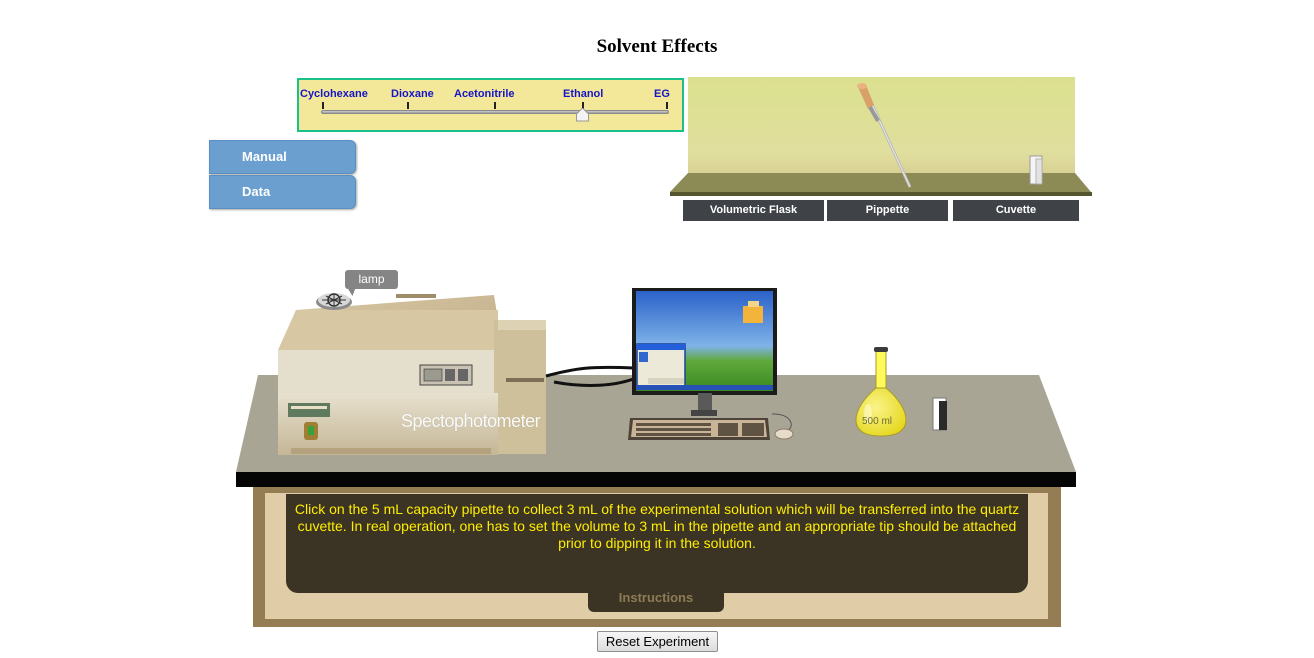 This screenshot has height=658, width=1314. I want to click on slider-track, so click(495, 112).